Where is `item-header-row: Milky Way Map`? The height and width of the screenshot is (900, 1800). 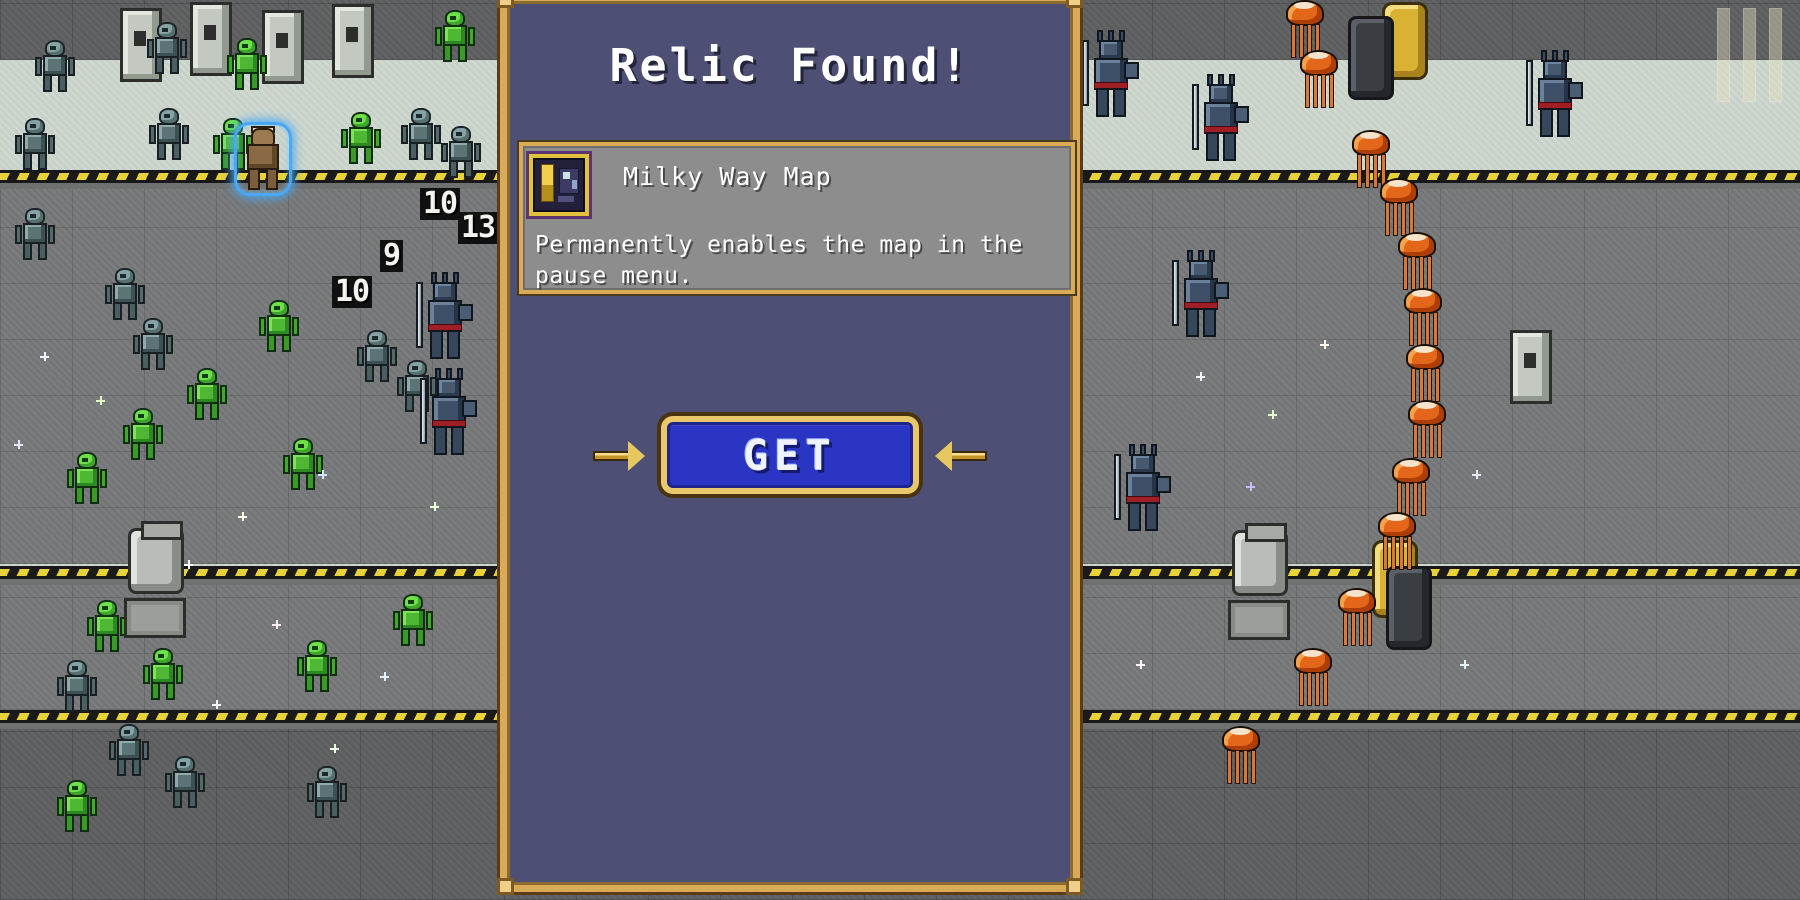
item-header-row: Milky Way Map is located at coordinates (797, 181).